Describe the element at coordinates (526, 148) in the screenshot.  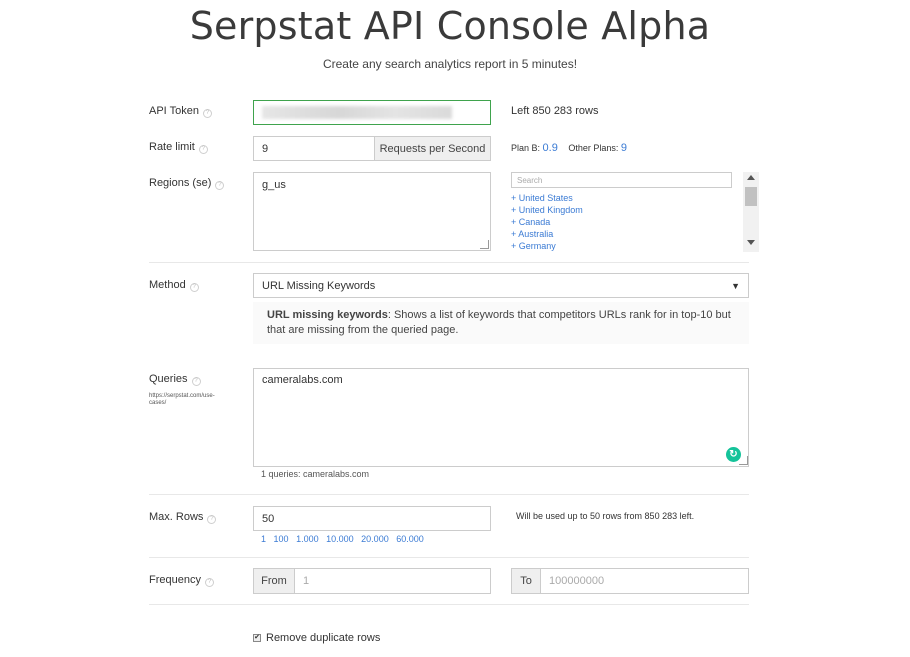
I see `plan-b-label: Plan B:` at that location.